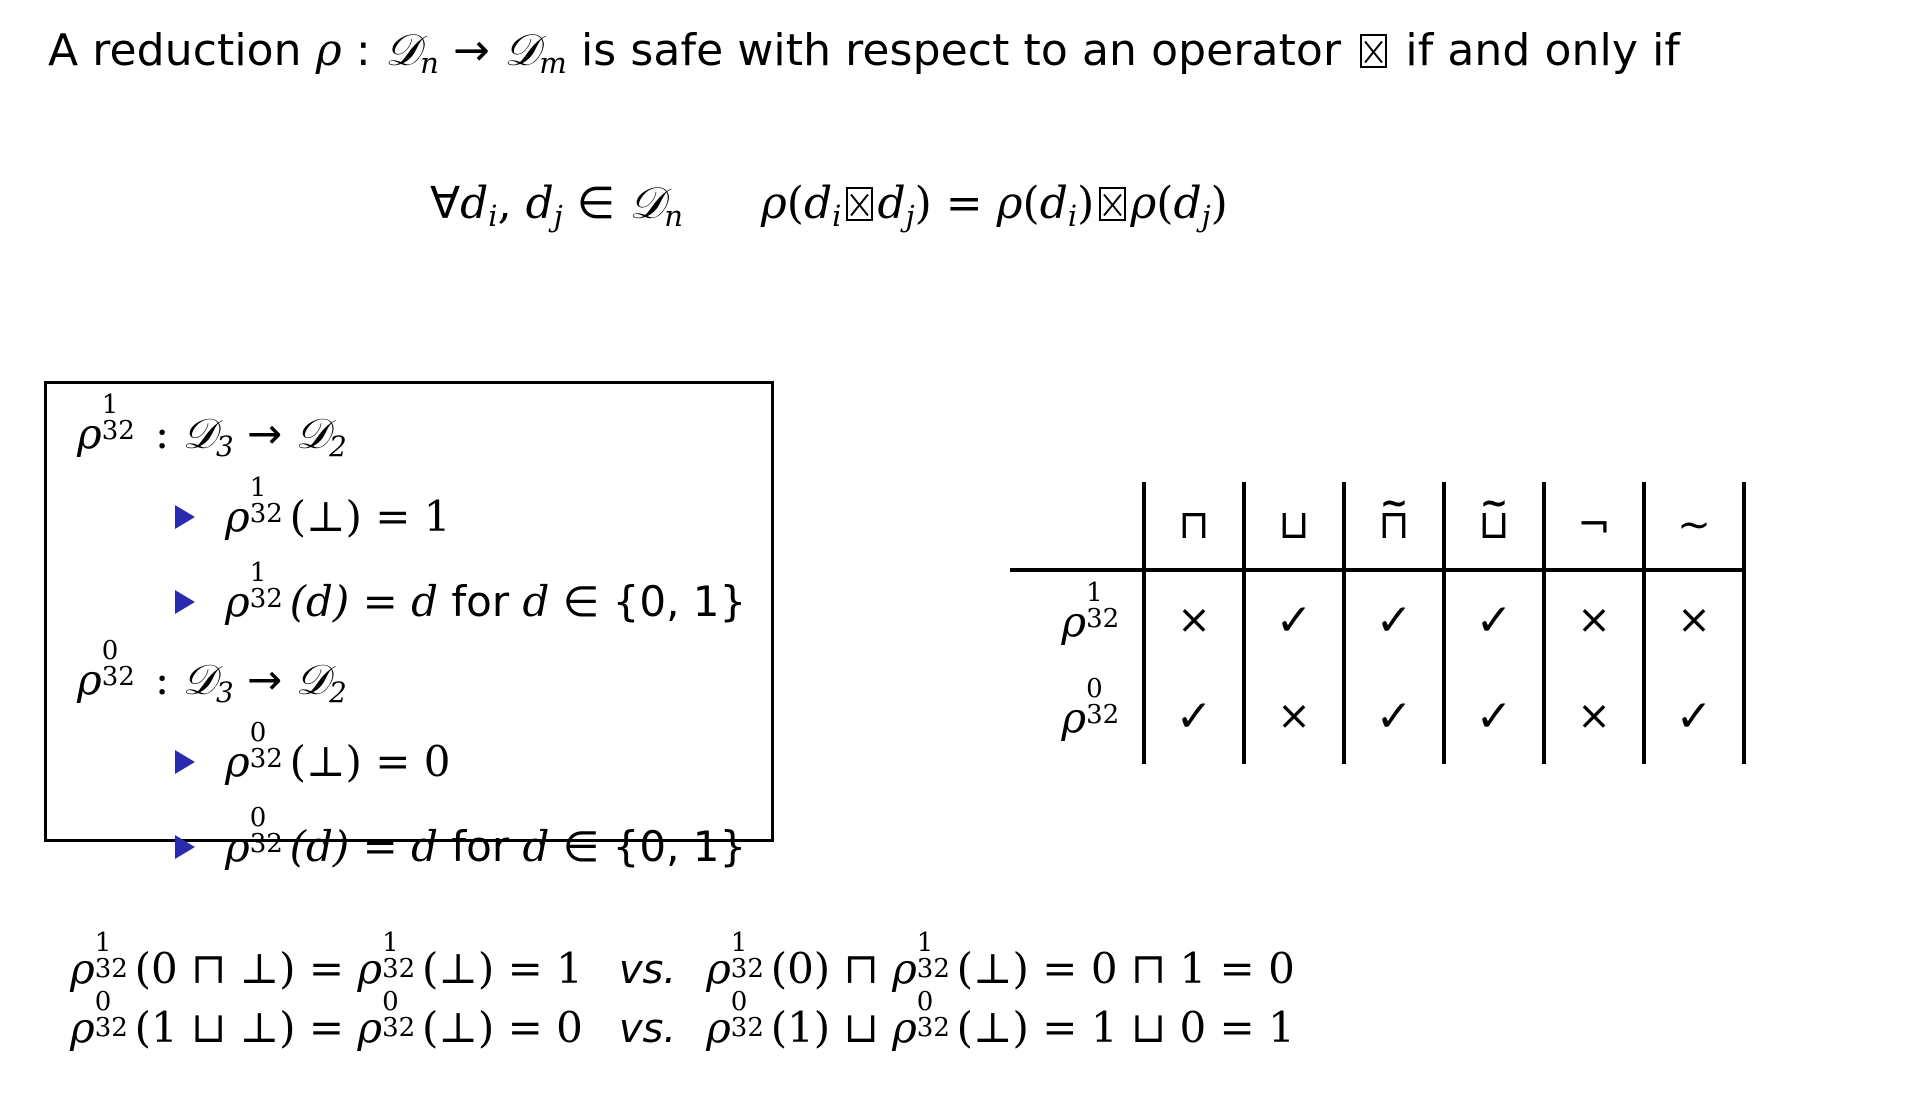 This screenshot has width=1910, height=1106. I want to click on sqcap-icon: ⊓, so click(1193, 525).